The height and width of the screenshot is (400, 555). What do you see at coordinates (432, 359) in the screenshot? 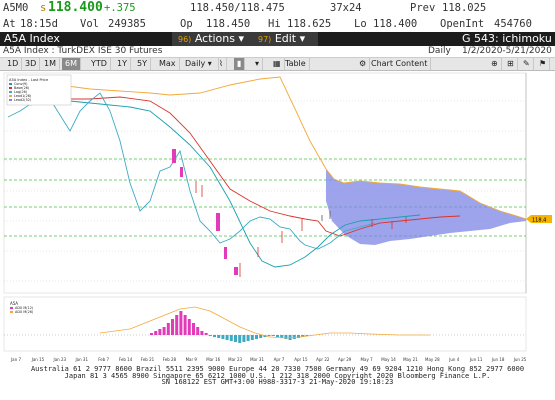
I see `x-tick-label: May 28` at bounding box center [432, 359].